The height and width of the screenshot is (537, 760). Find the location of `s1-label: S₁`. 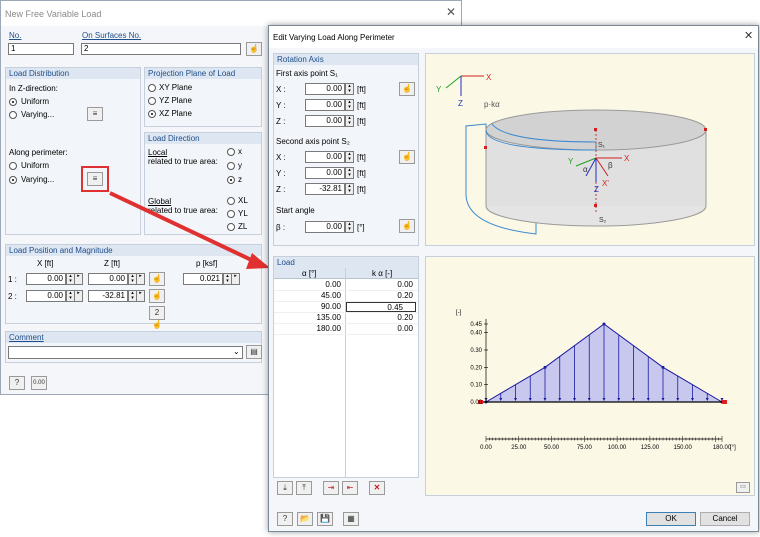

s1-label: S₁ is located at coordinates (602, 145).